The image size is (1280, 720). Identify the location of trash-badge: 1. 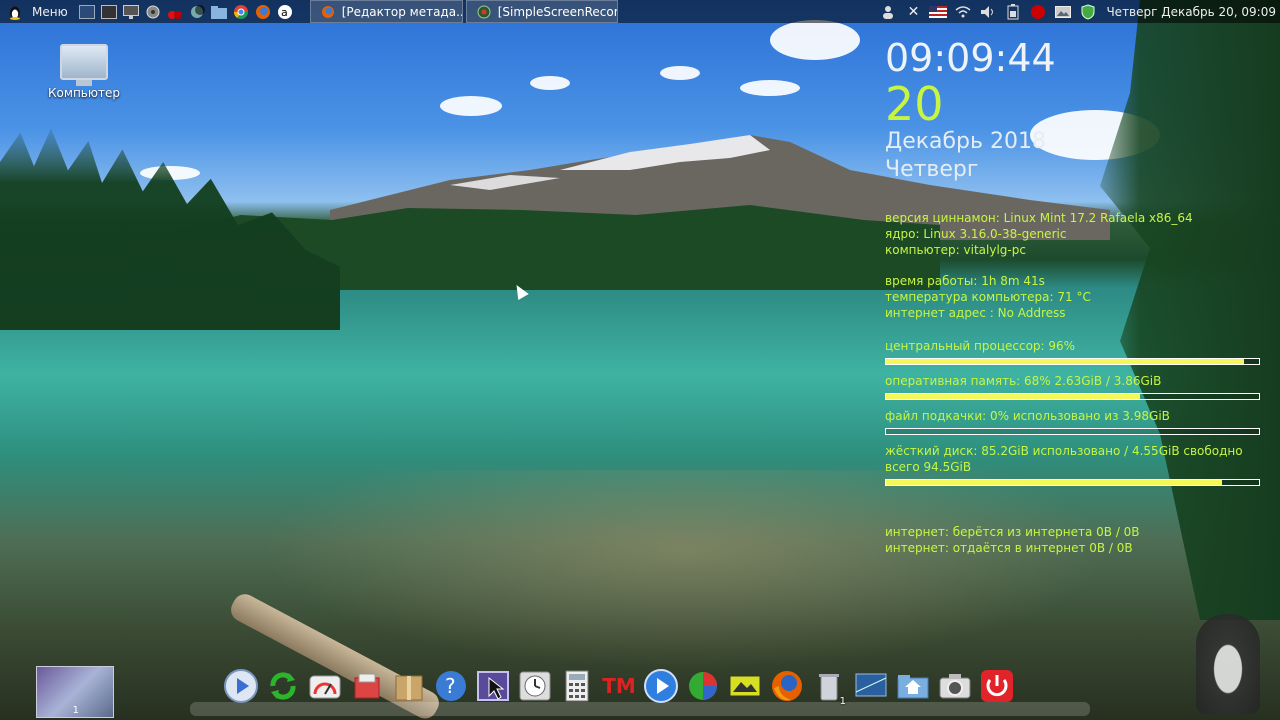
(842, 701).